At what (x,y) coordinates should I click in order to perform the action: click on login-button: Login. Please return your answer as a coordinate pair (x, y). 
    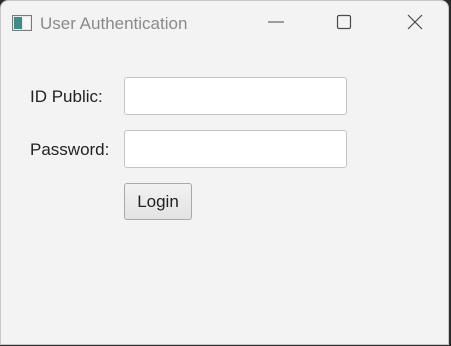
    Looking at the image, I should click on (158, 201).